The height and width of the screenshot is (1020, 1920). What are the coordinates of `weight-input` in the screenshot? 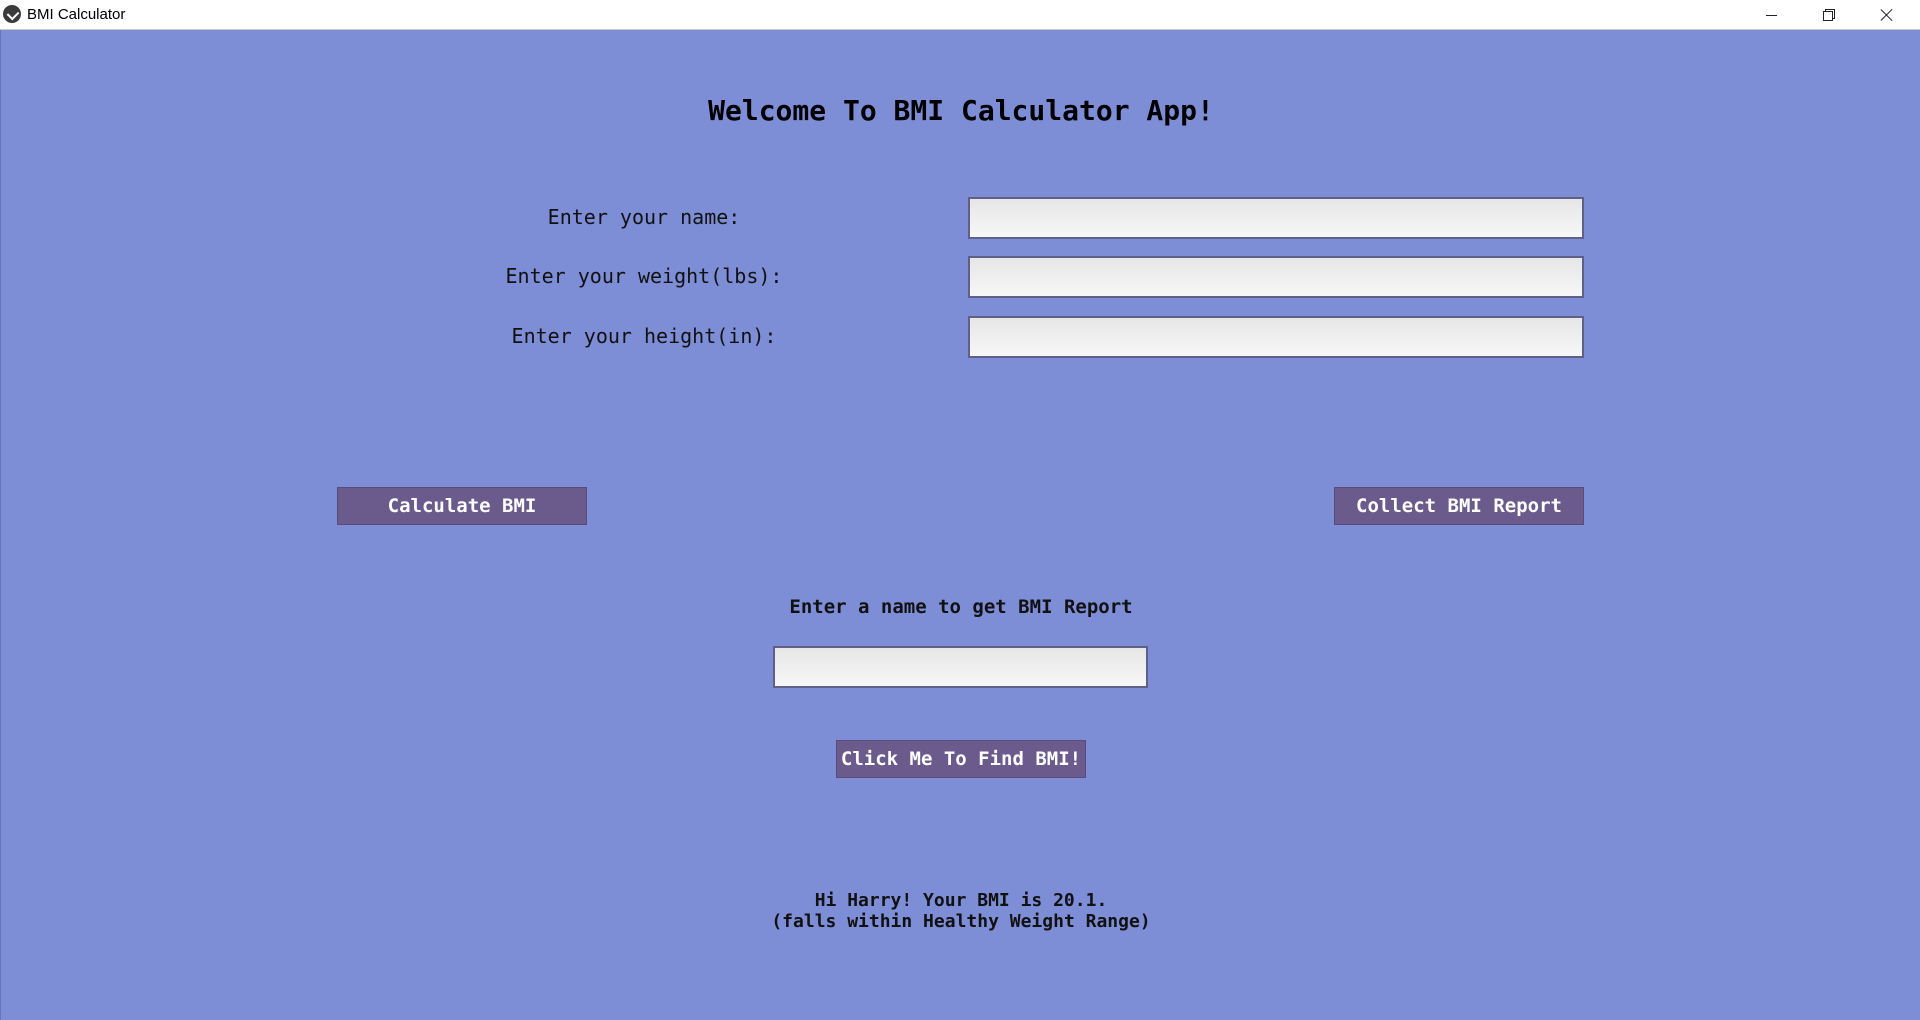 It's located at (1276, 277).